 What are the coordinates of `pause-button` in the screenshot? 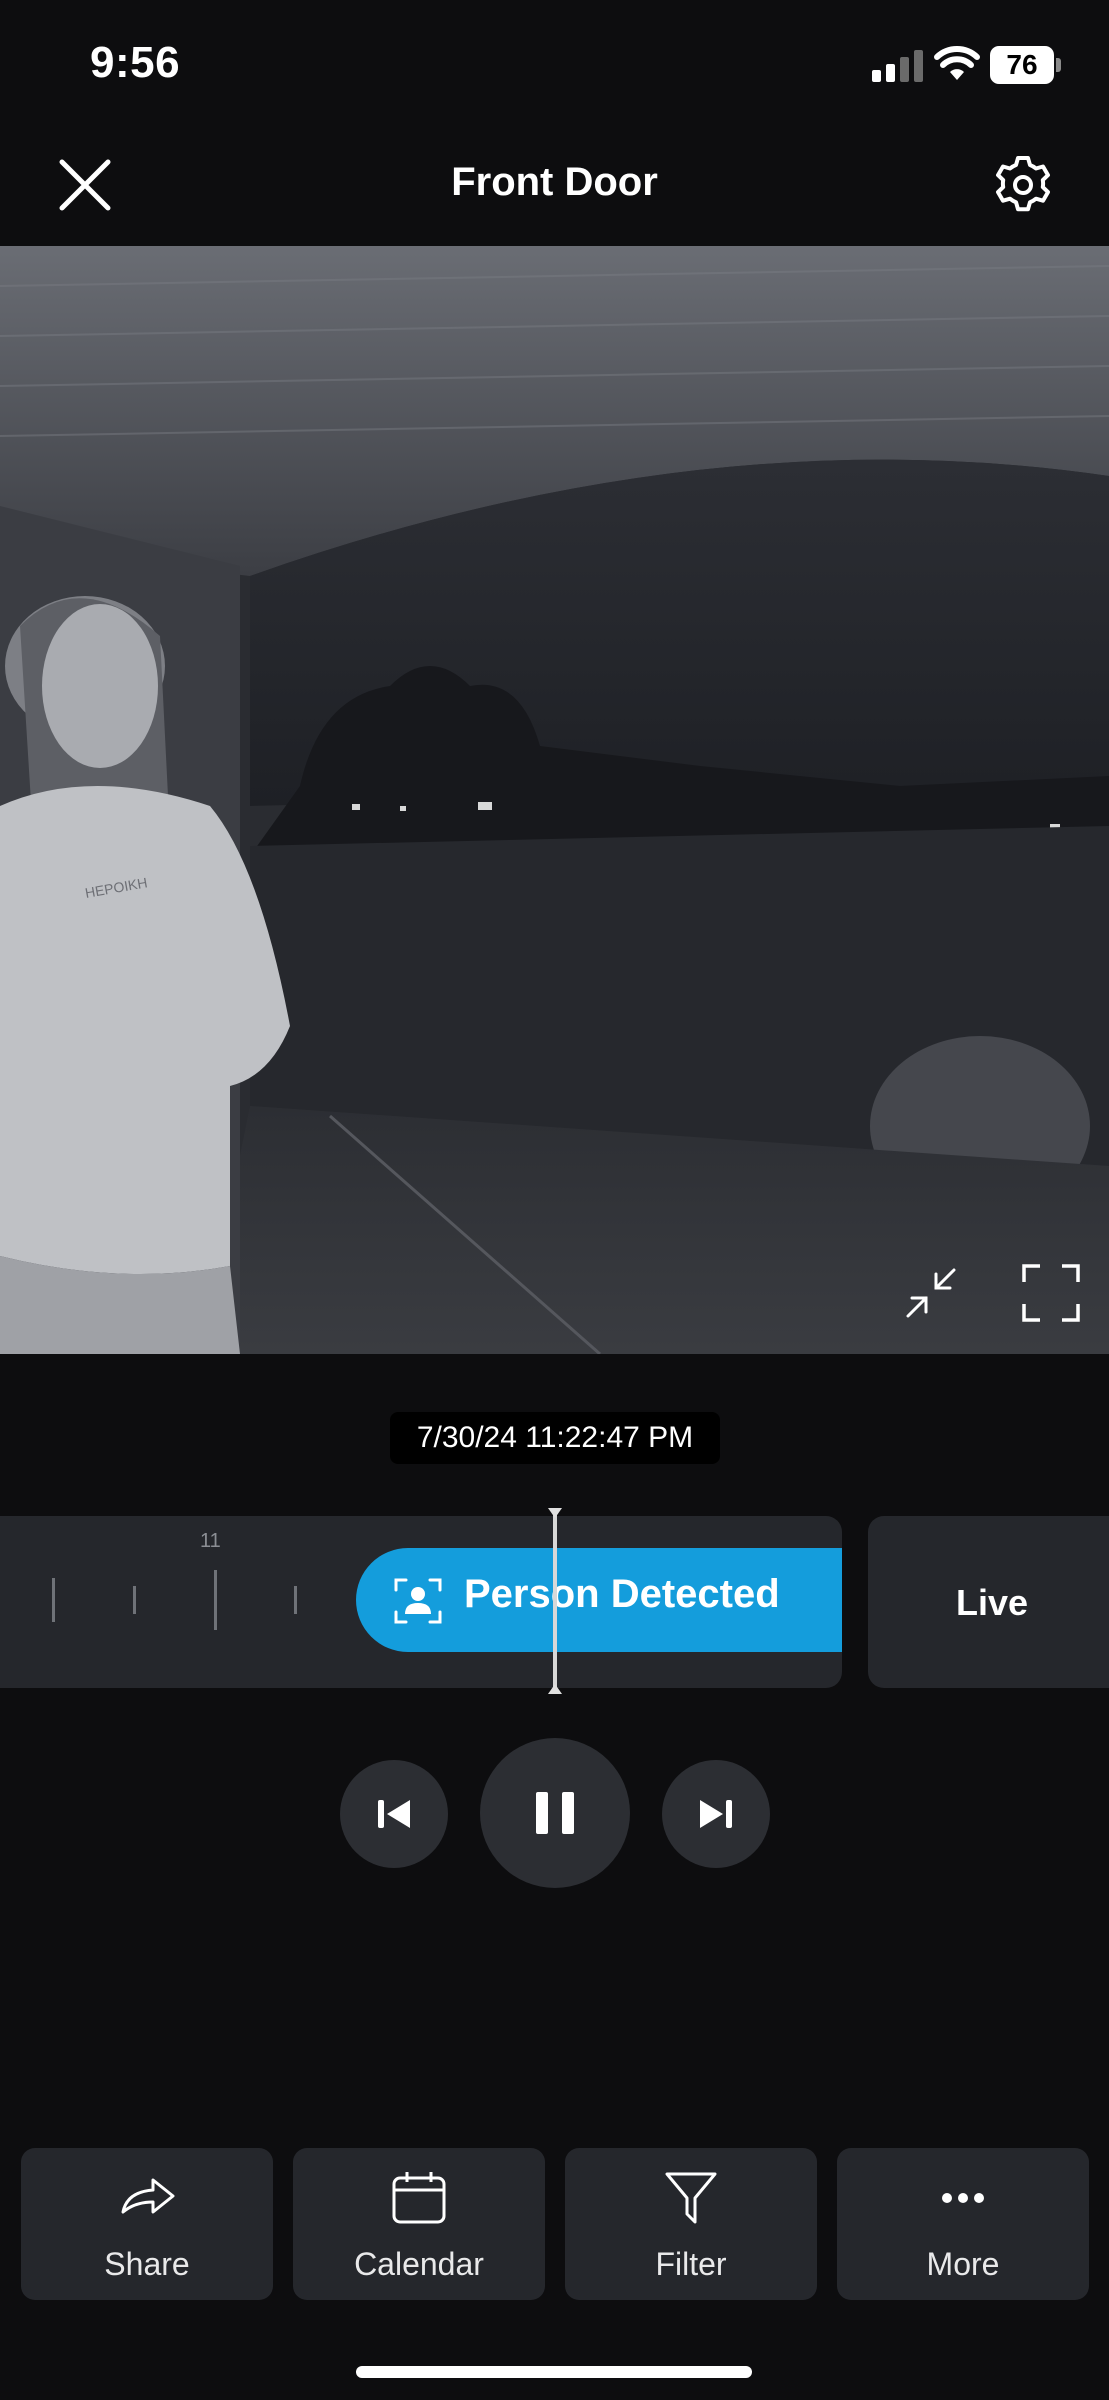 It's located at (555, 1813).